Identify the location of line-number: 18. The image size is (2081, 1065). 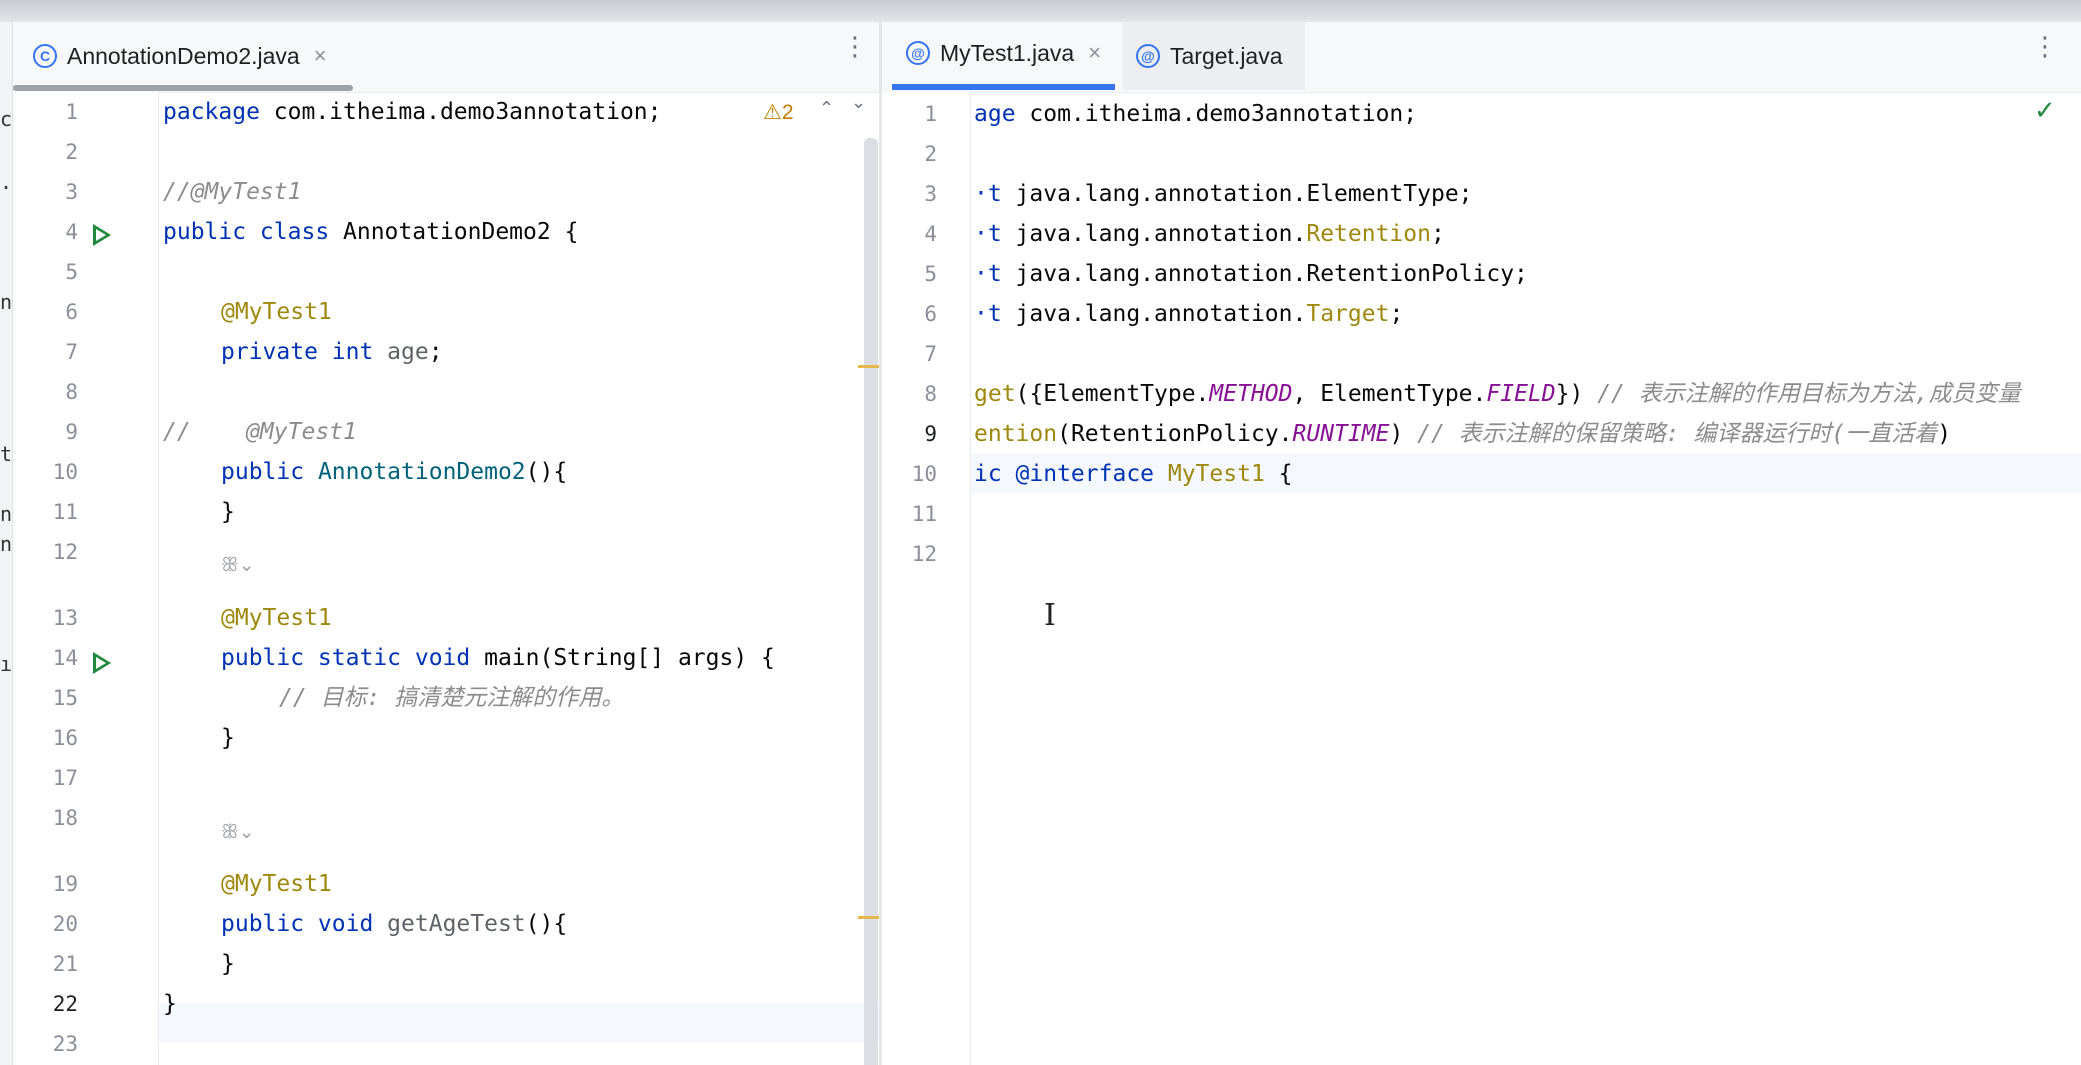
(65, 818).